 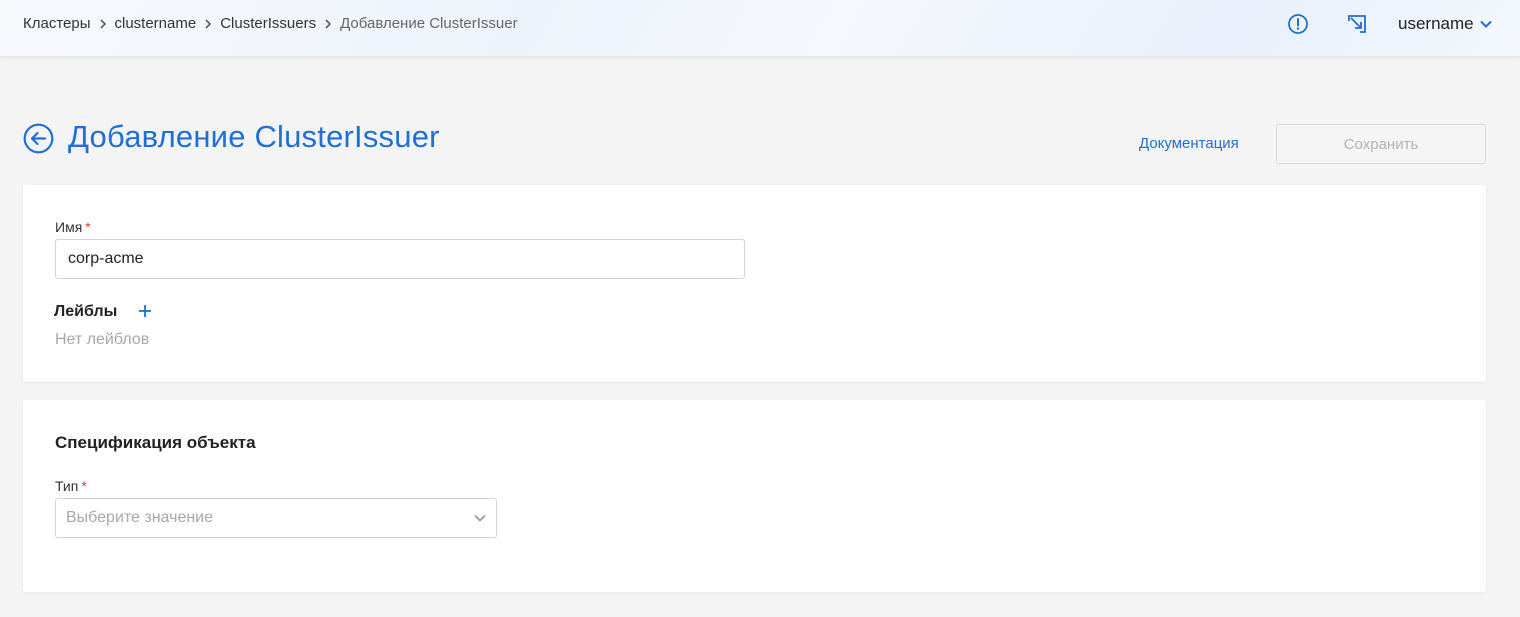 I want to click on labels-empty-text: Нет лейблов, so click(x=102, y=339).